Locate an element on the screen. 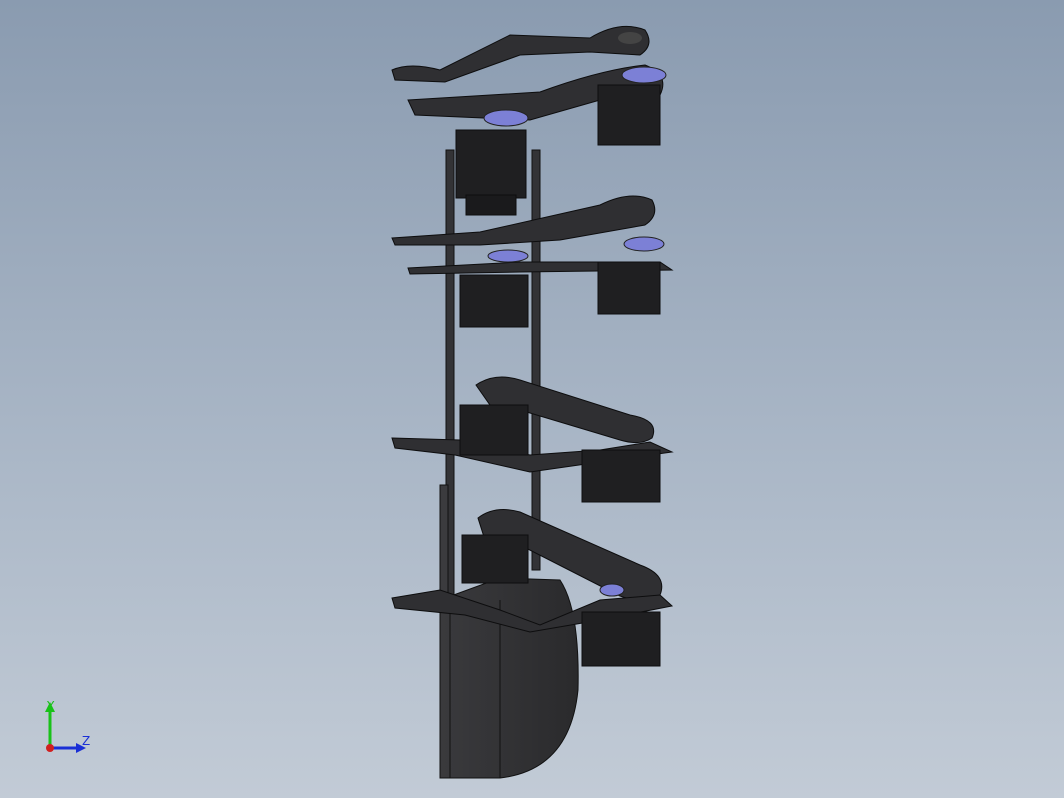 The width and height of the screenshot is (1064, 798). coordinate-triad: Y Z is located at coordinates (67, 726).